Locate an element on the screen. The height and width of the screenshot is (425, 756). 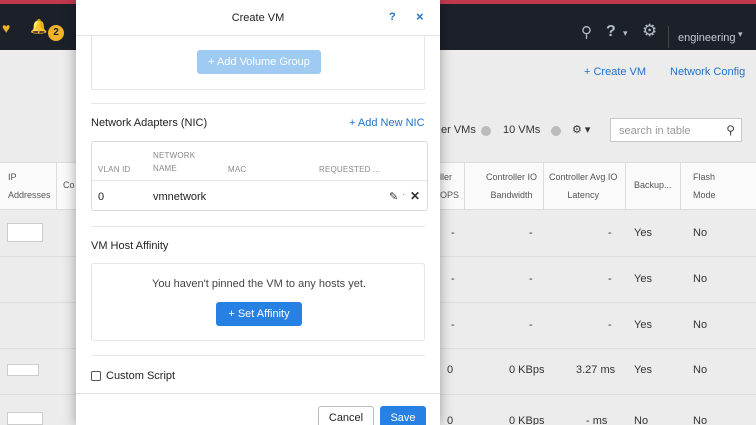
vm-host-affinity-title: VM Host Affinity is located at coordinates (130, 246).